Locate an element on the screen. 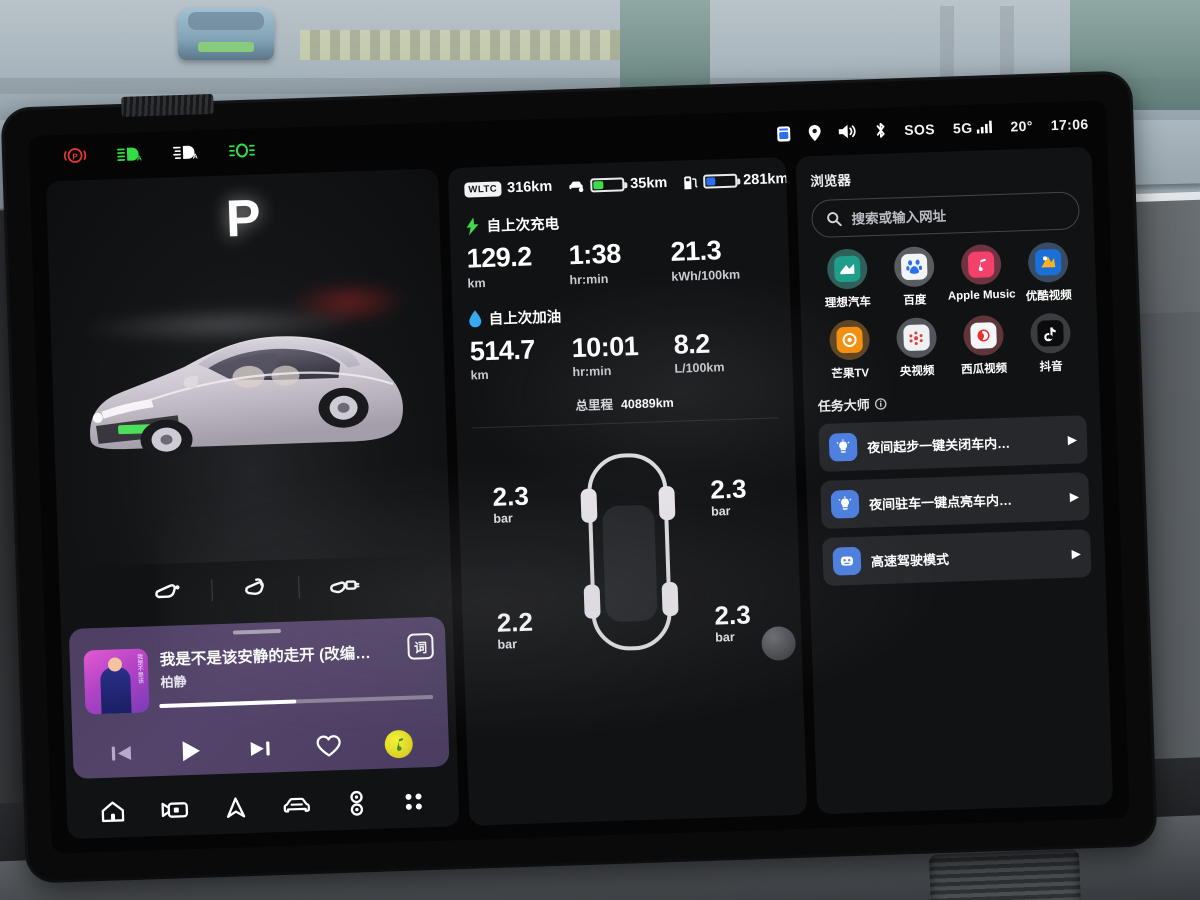 This screenshot has width=1200, height=900. task-item: 高速驾驶模式 ▶ is located at coordinates (957, 557).